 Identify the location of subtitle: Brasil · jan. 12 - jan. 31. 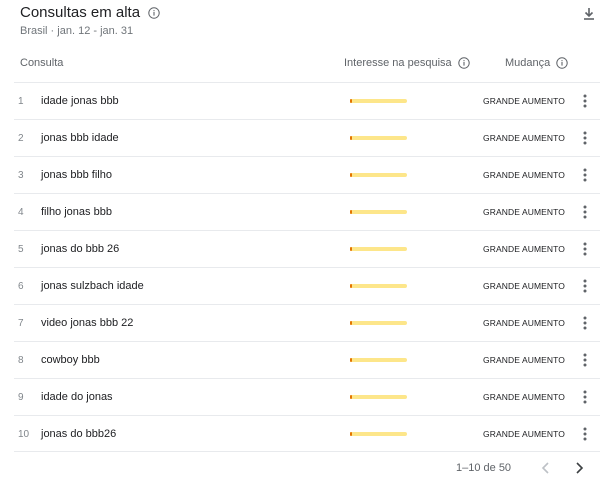
(77, 31).